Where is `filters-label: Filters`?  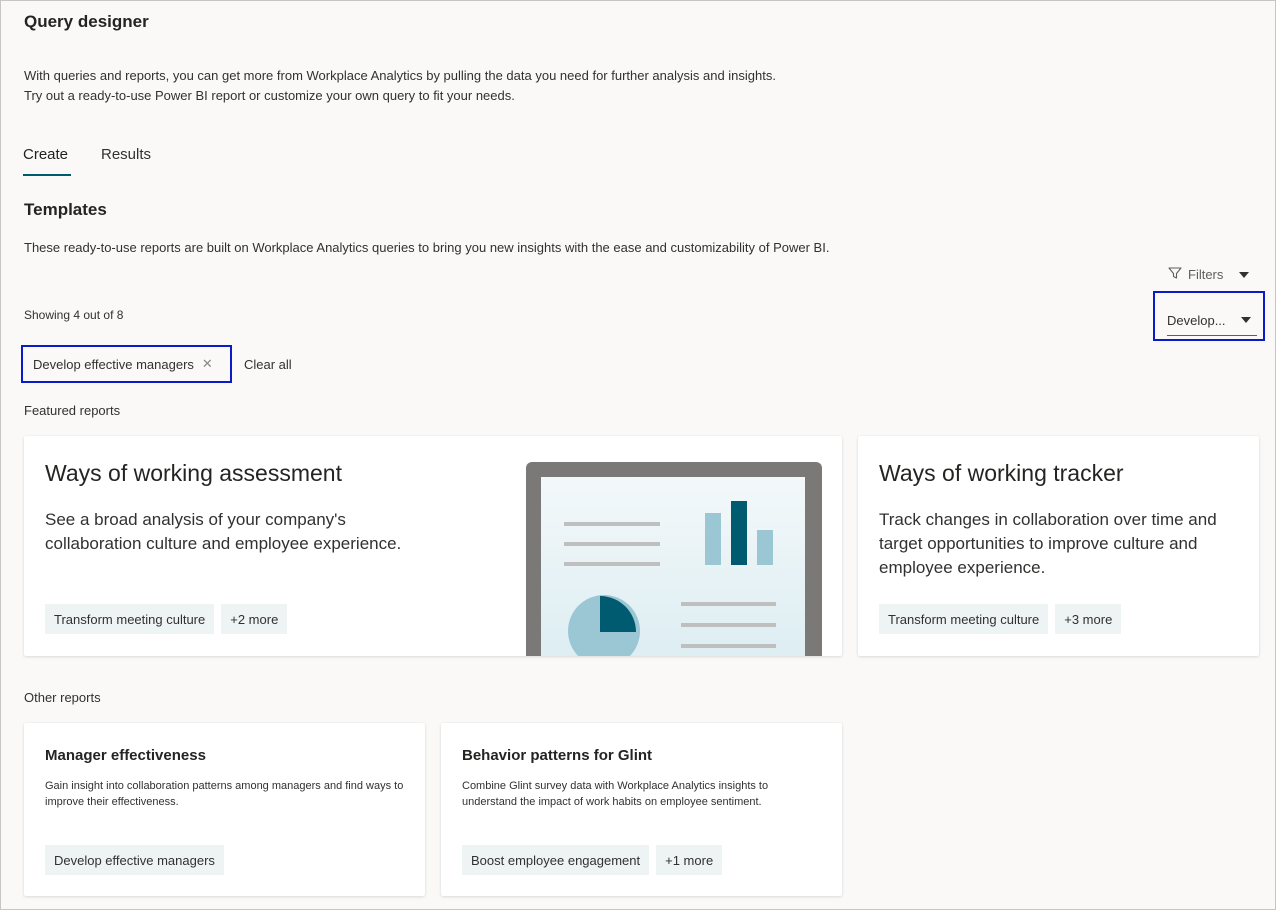 filters-label: Filters is located at coordinates (1206, 274).